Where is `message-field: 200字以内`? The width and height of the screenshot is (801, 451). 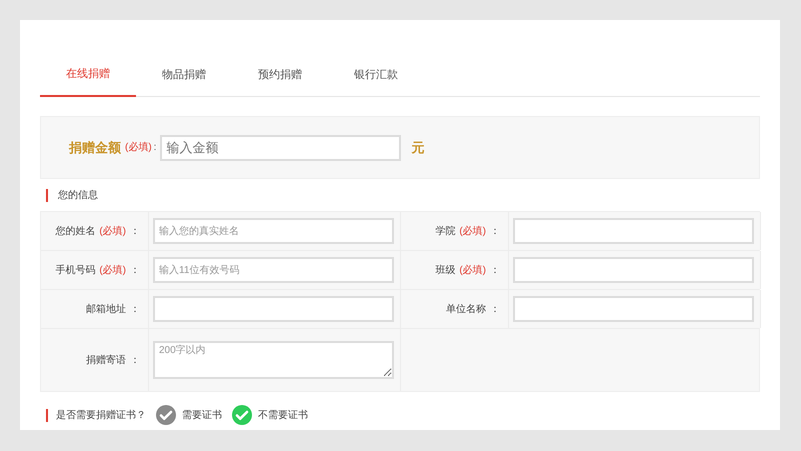 message-field: 200字以内 is located at coordinates (273, 360).